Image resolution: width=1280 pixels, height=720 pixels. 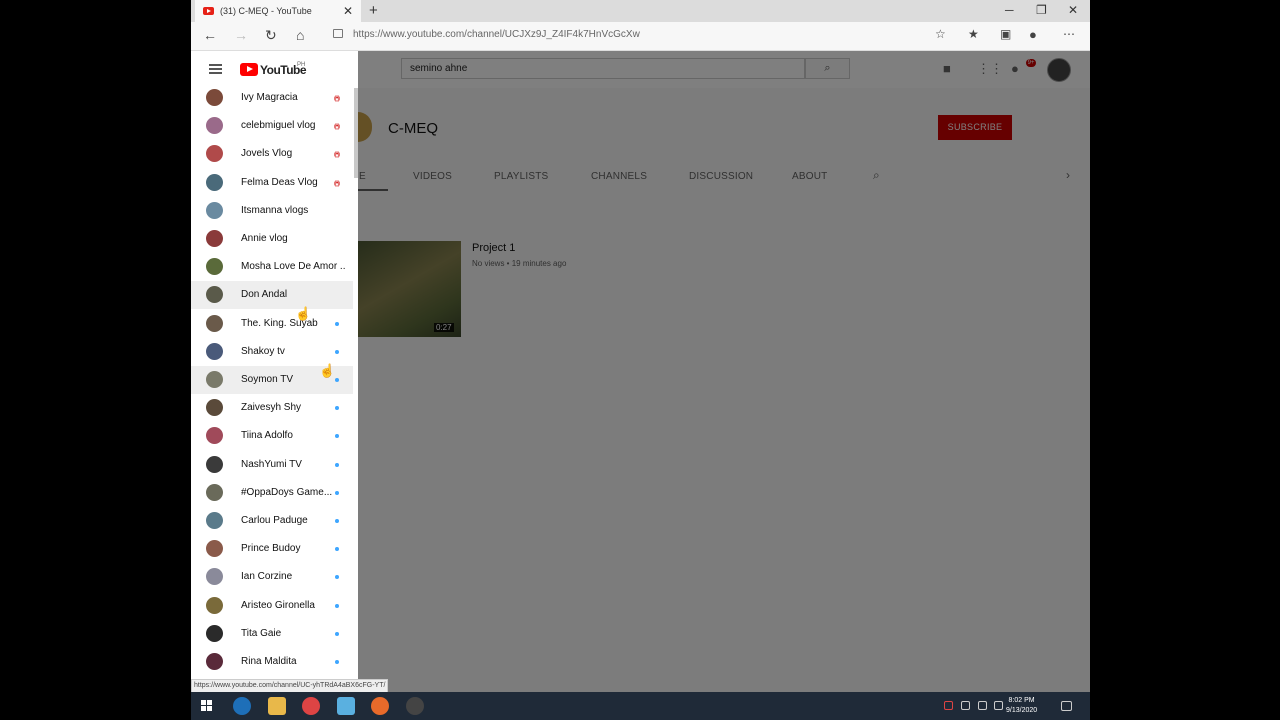 What do you see at coordinates (415, 706) in the screenshot?
I see `obs-taskbar-icon` at bounding box center [415, 706].